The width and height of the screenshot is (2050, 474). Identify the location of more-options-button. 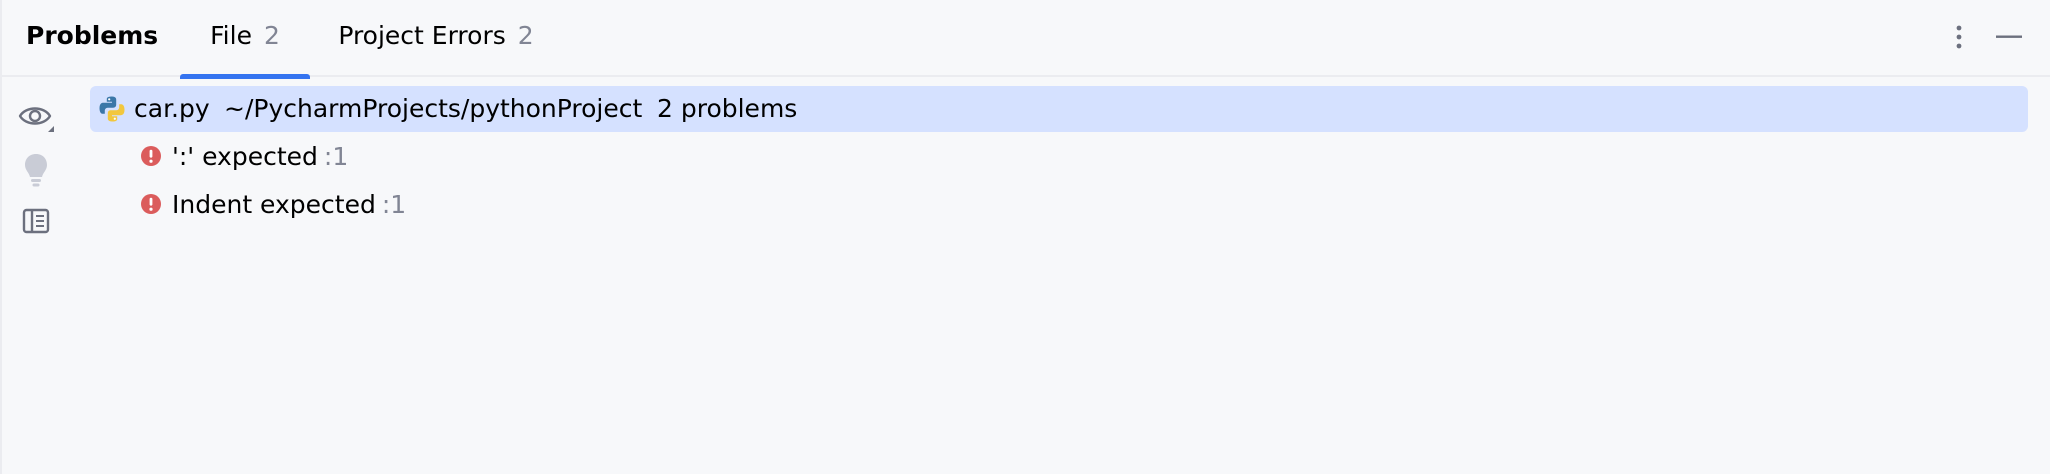
(1959, 37).